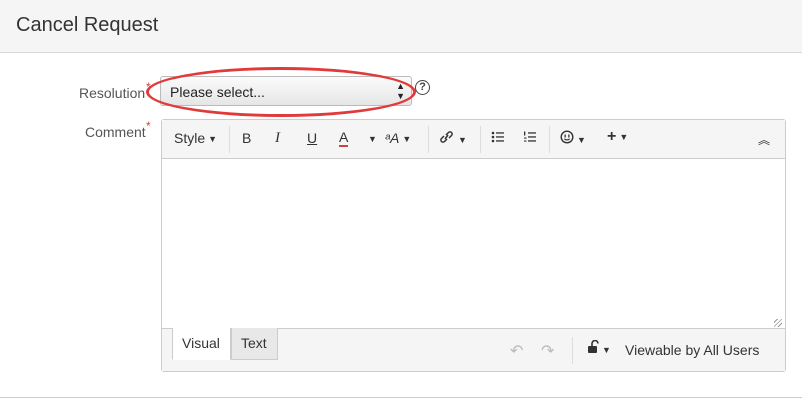  I want to click on emoticon-button: ▼, so click(573, 138).